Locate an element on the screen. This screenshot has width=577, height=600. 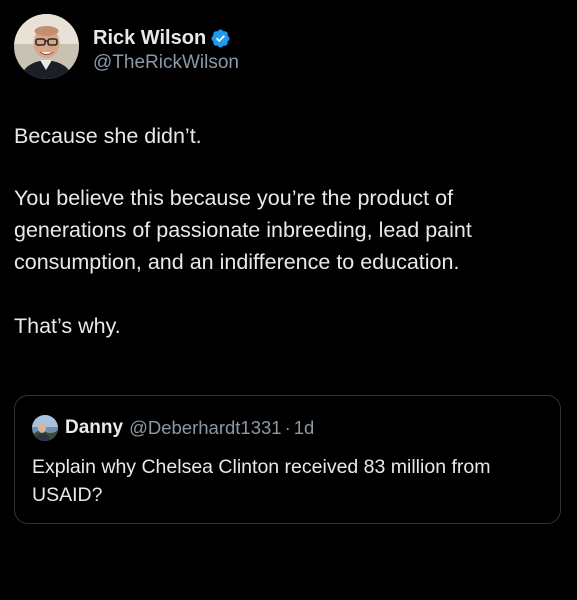
quoted-author-handle: @Deberhardt1331 is located at coordinates (205, 428).